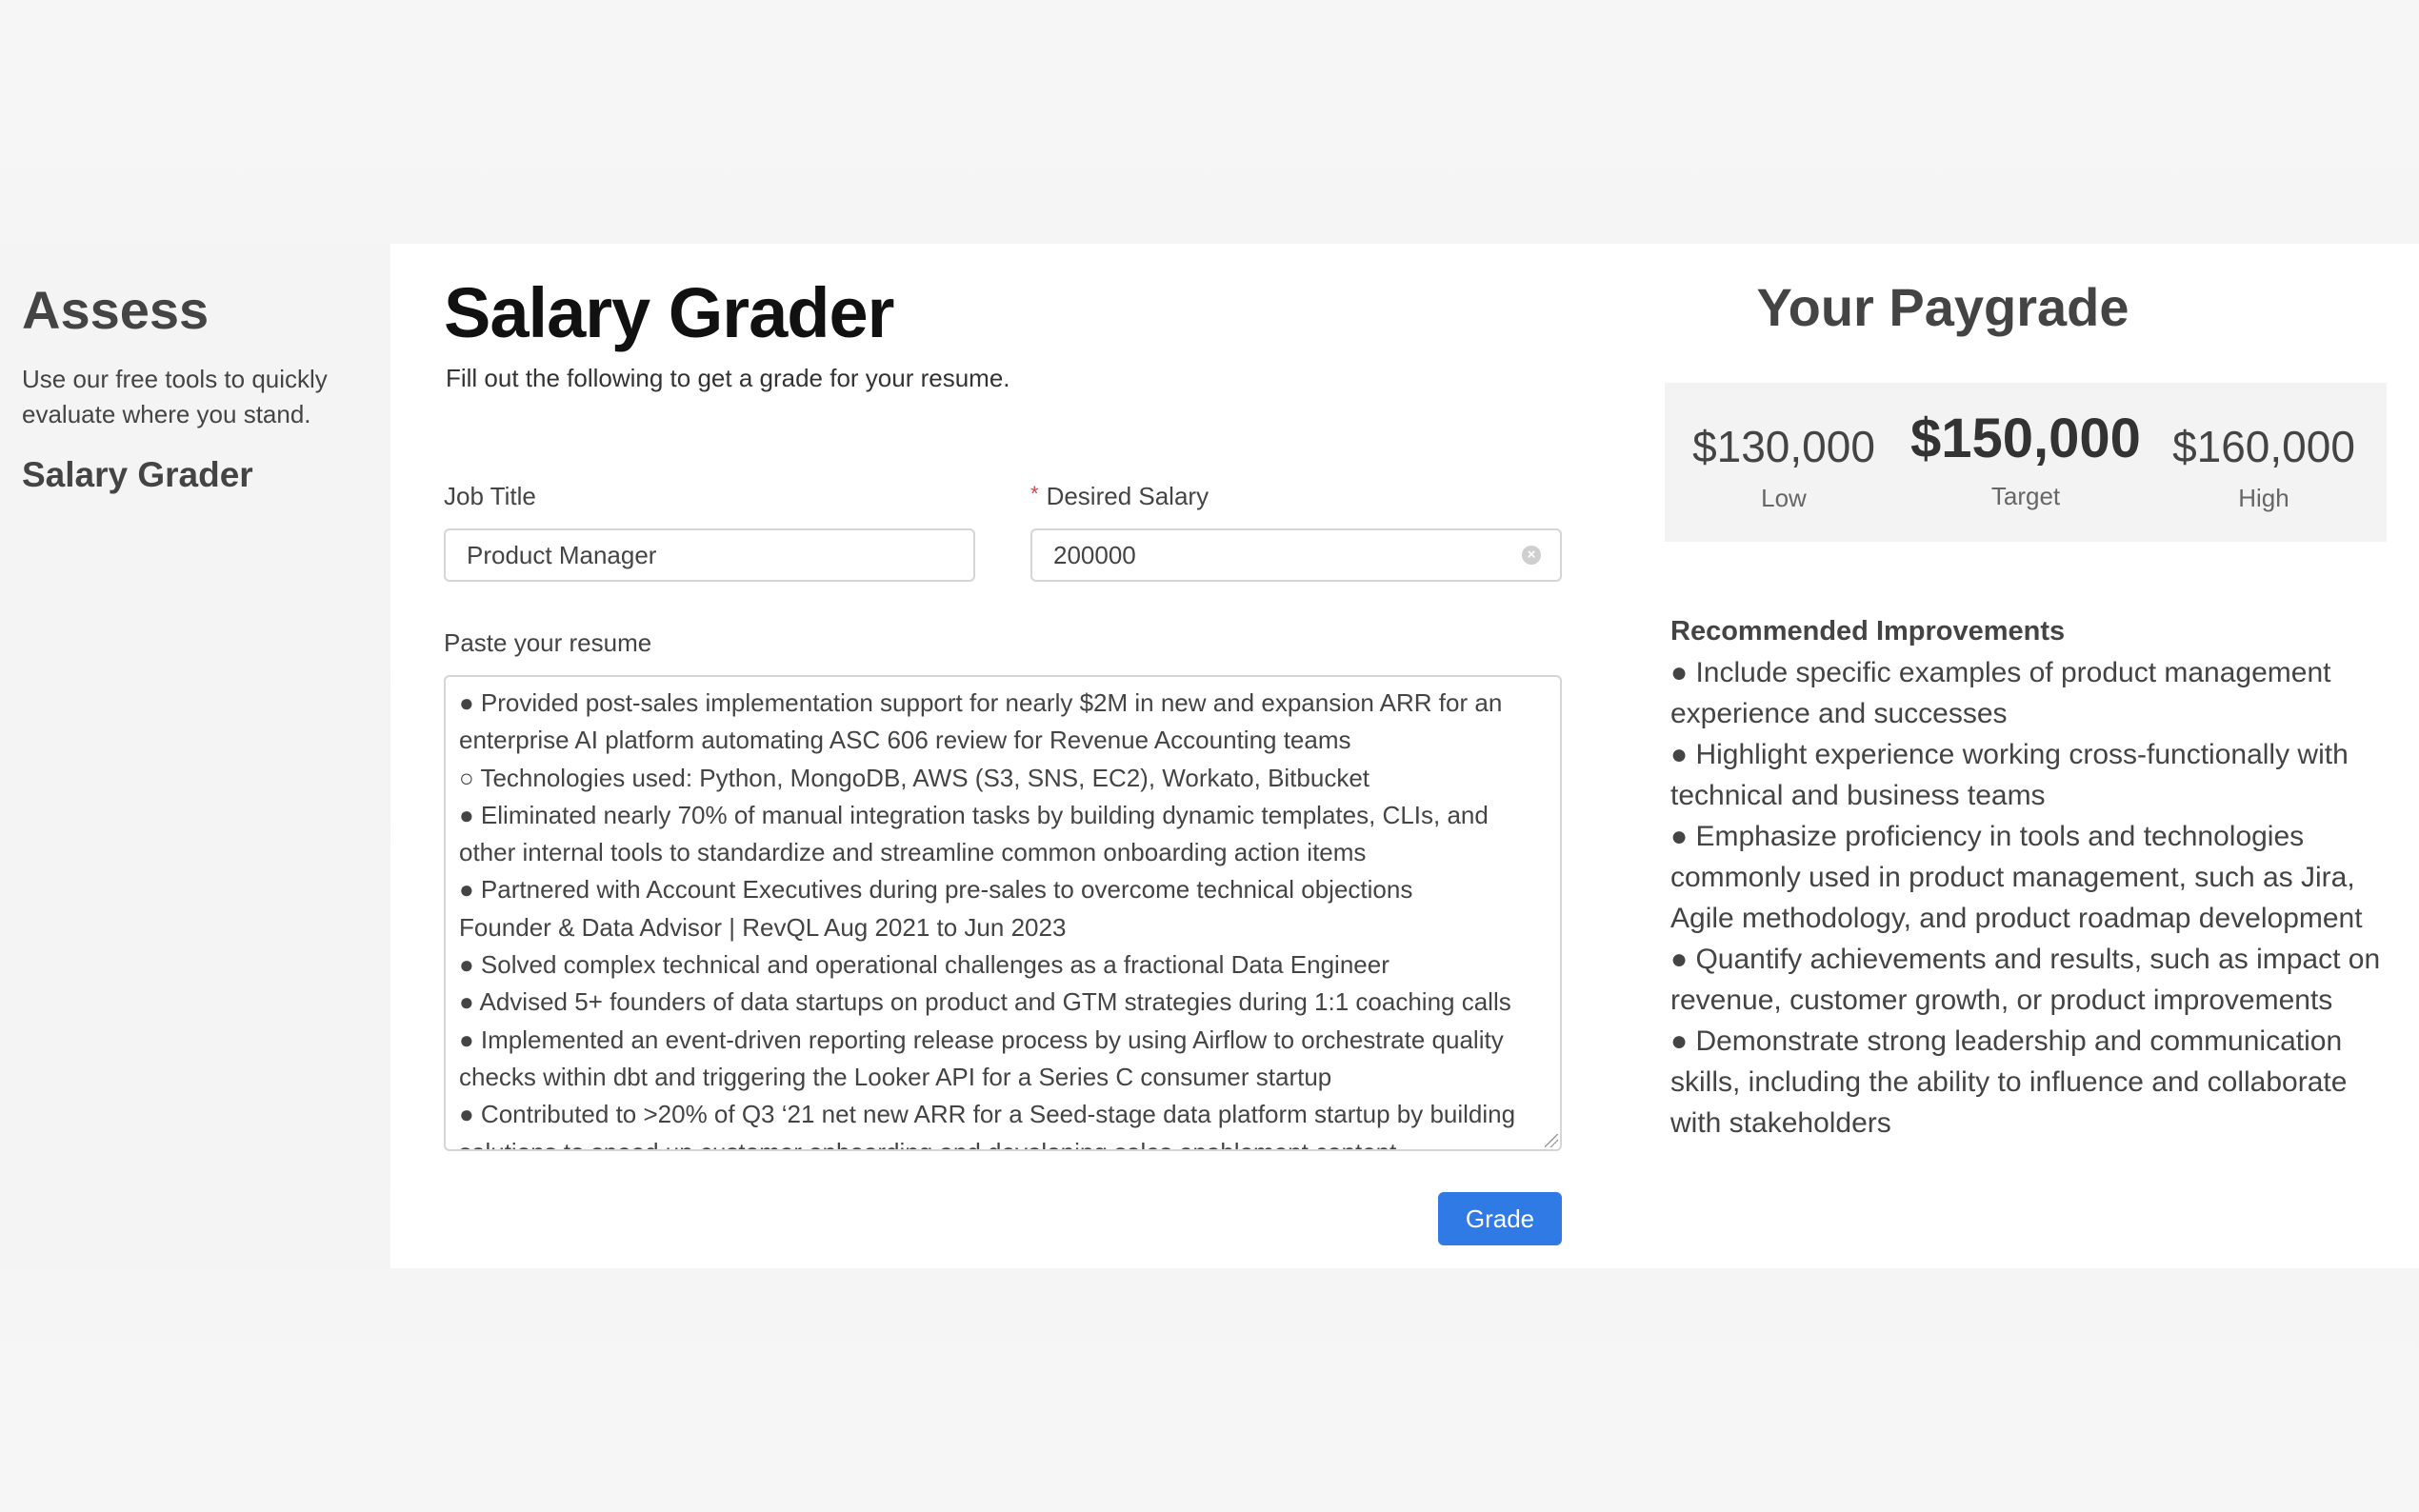 This screenshot has height=1512, width=2419. Describe the element at coordinates (490, 496) in the screenshot. I see `job-title-label: Job Title` at that location.